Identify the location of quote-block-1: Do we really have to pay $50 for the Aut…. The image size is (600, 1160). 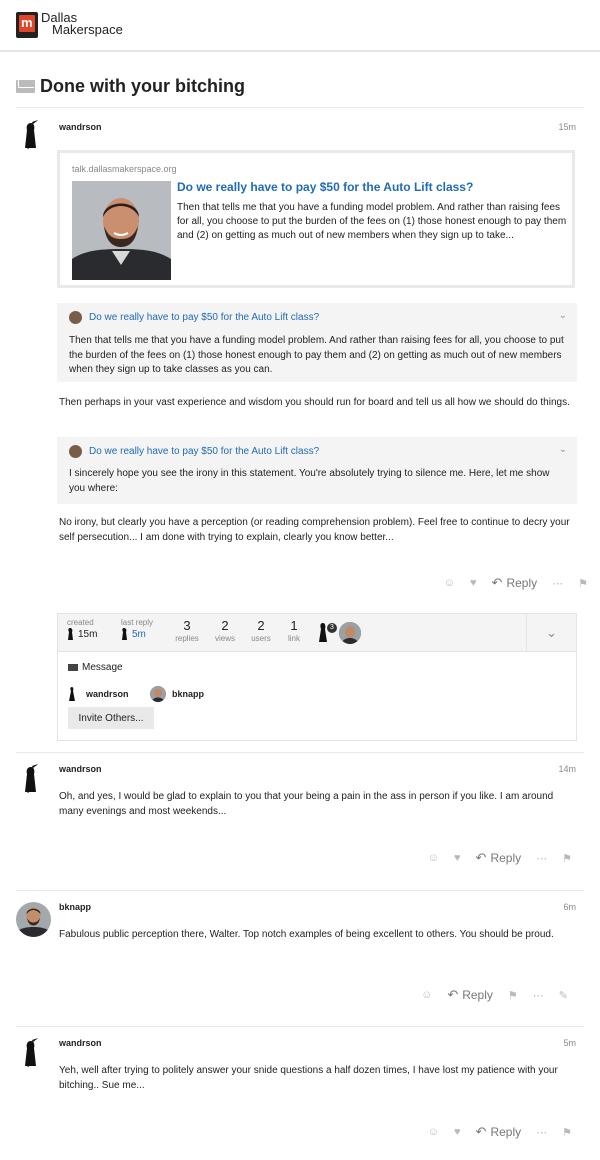
(317, 342).